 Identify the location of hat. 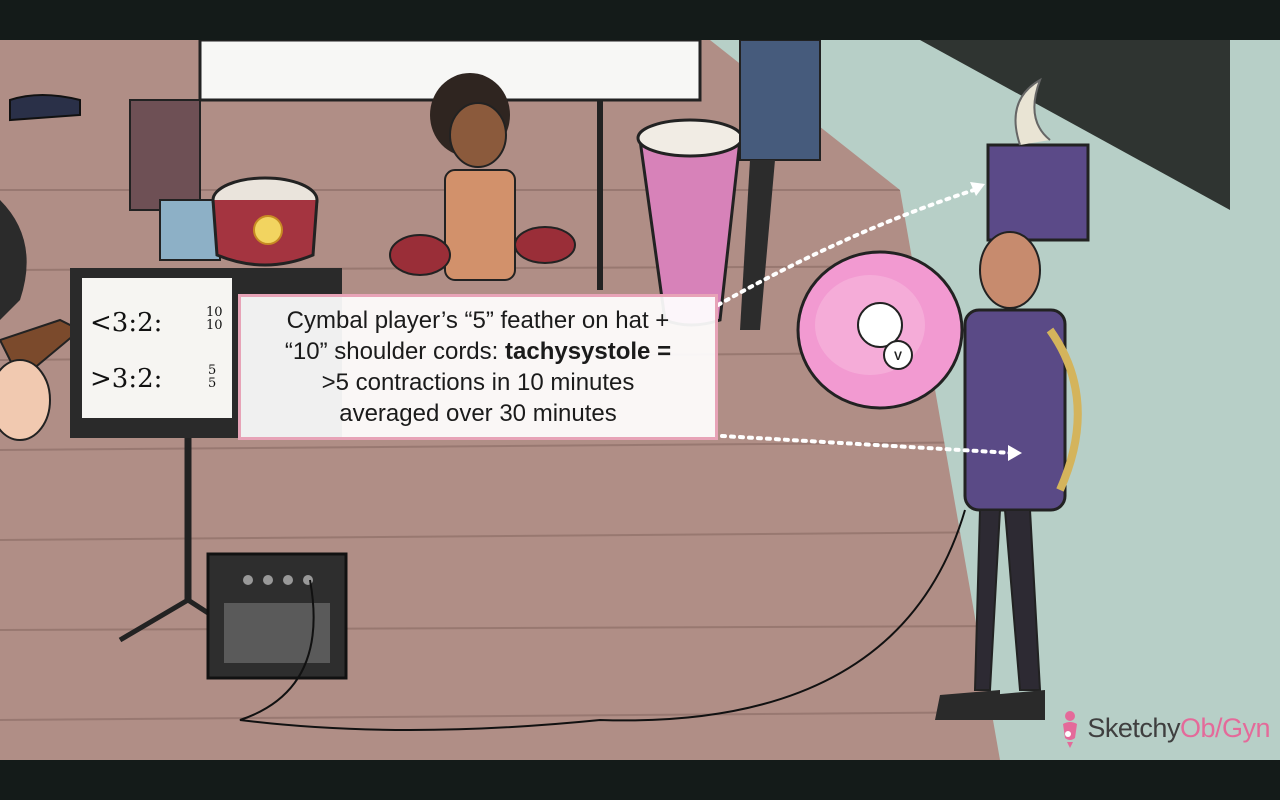
(1038, 192).